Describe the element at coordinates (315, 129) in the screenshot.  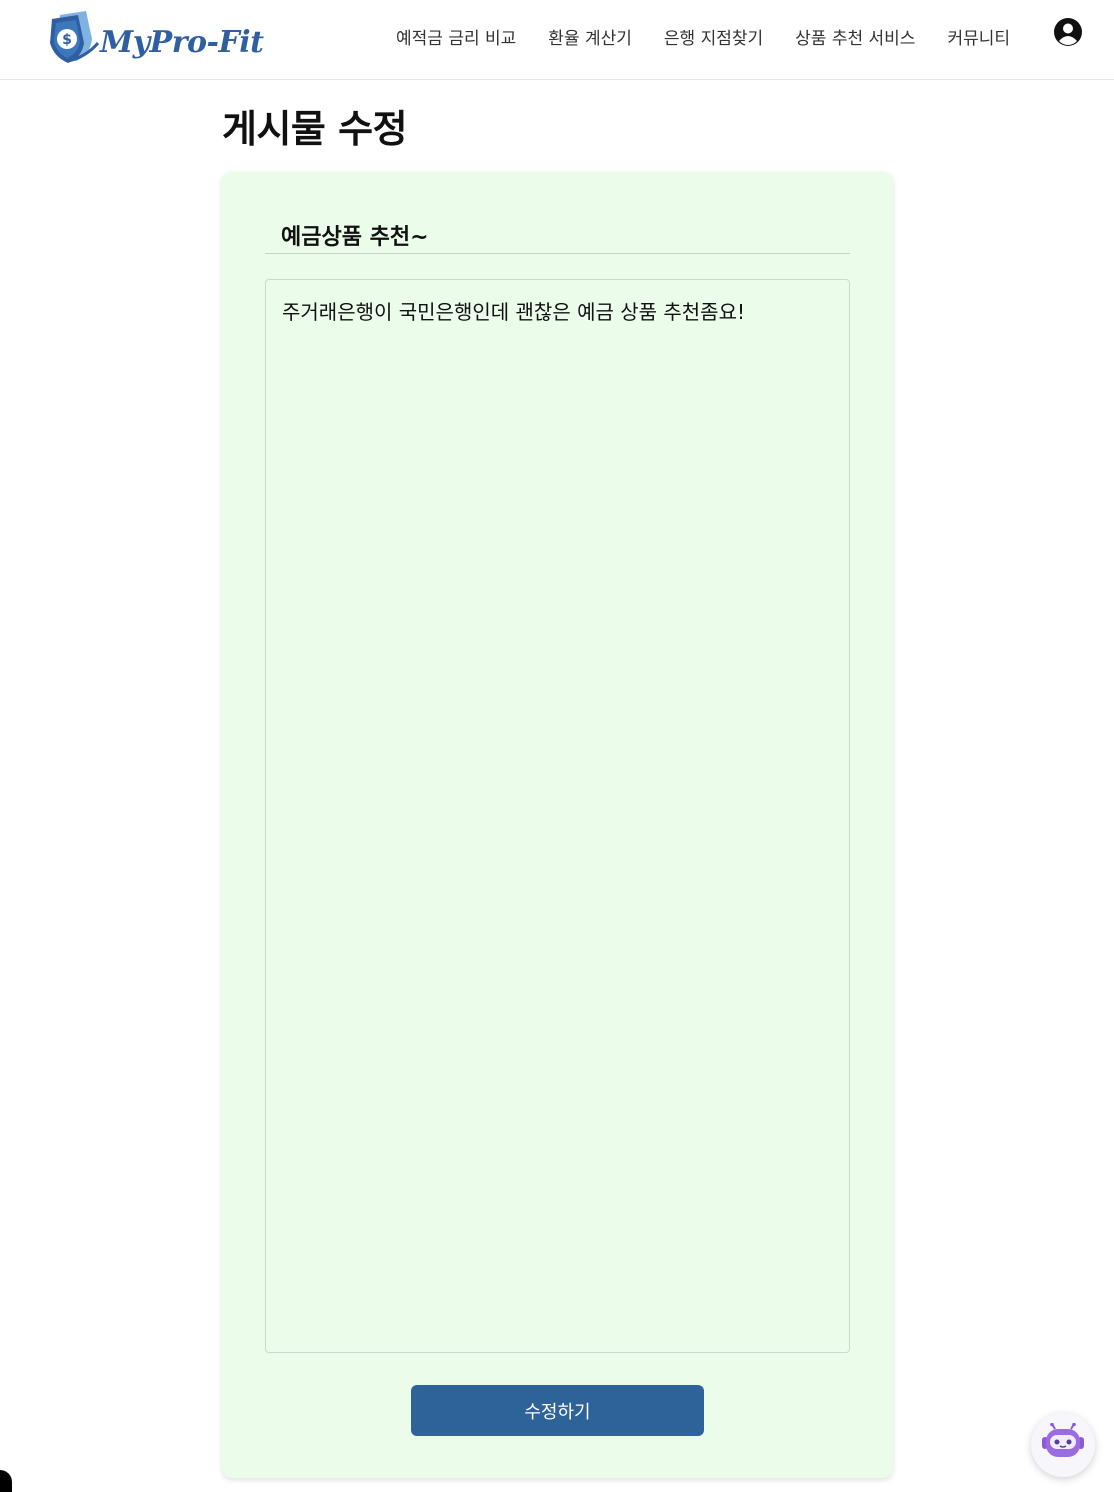
I see `page-title: 게시물 수정` at that location.